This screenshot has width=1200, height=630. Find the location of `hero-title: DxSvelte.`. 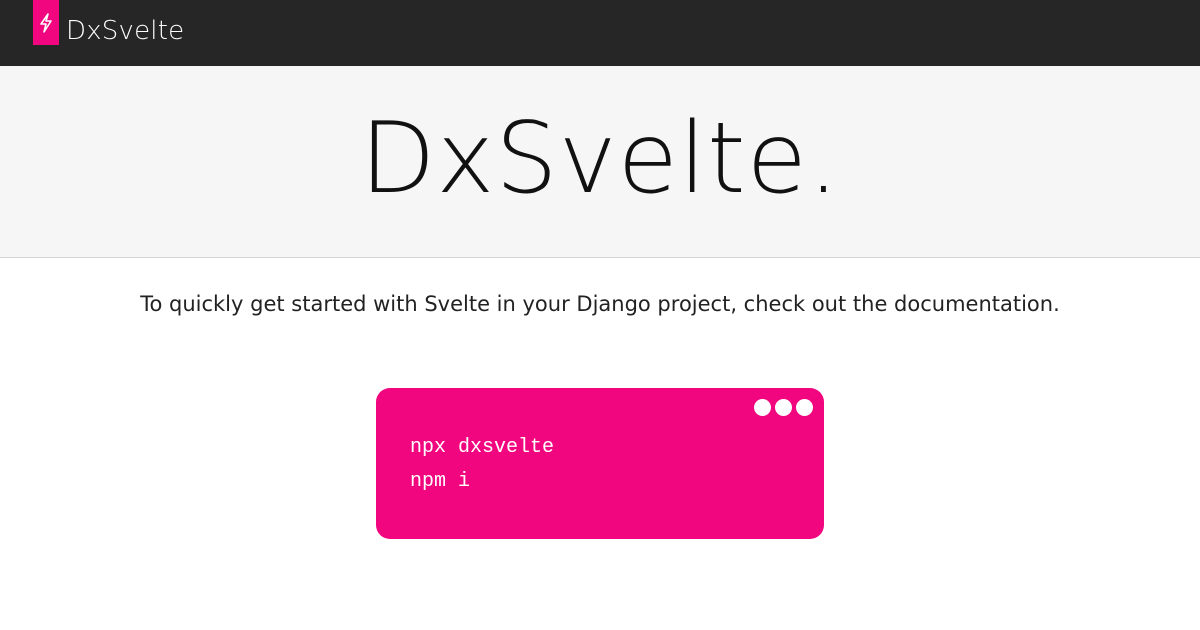

hero-title: DxSvelte. is located at coordinates (600, 159).